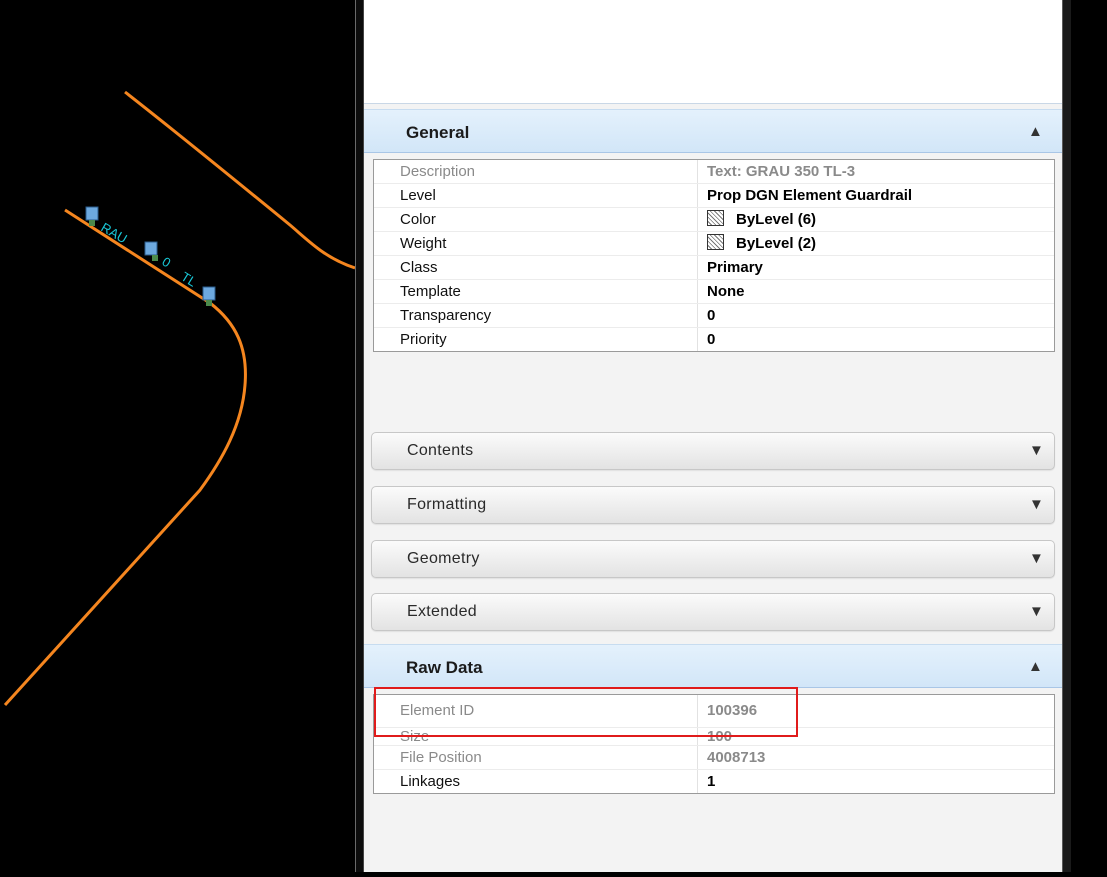 This screenshot has height=877, width=1107. Describe the element at coordinates (125, 457) in the screenshot. I see `guardrail-route-line` at that location.